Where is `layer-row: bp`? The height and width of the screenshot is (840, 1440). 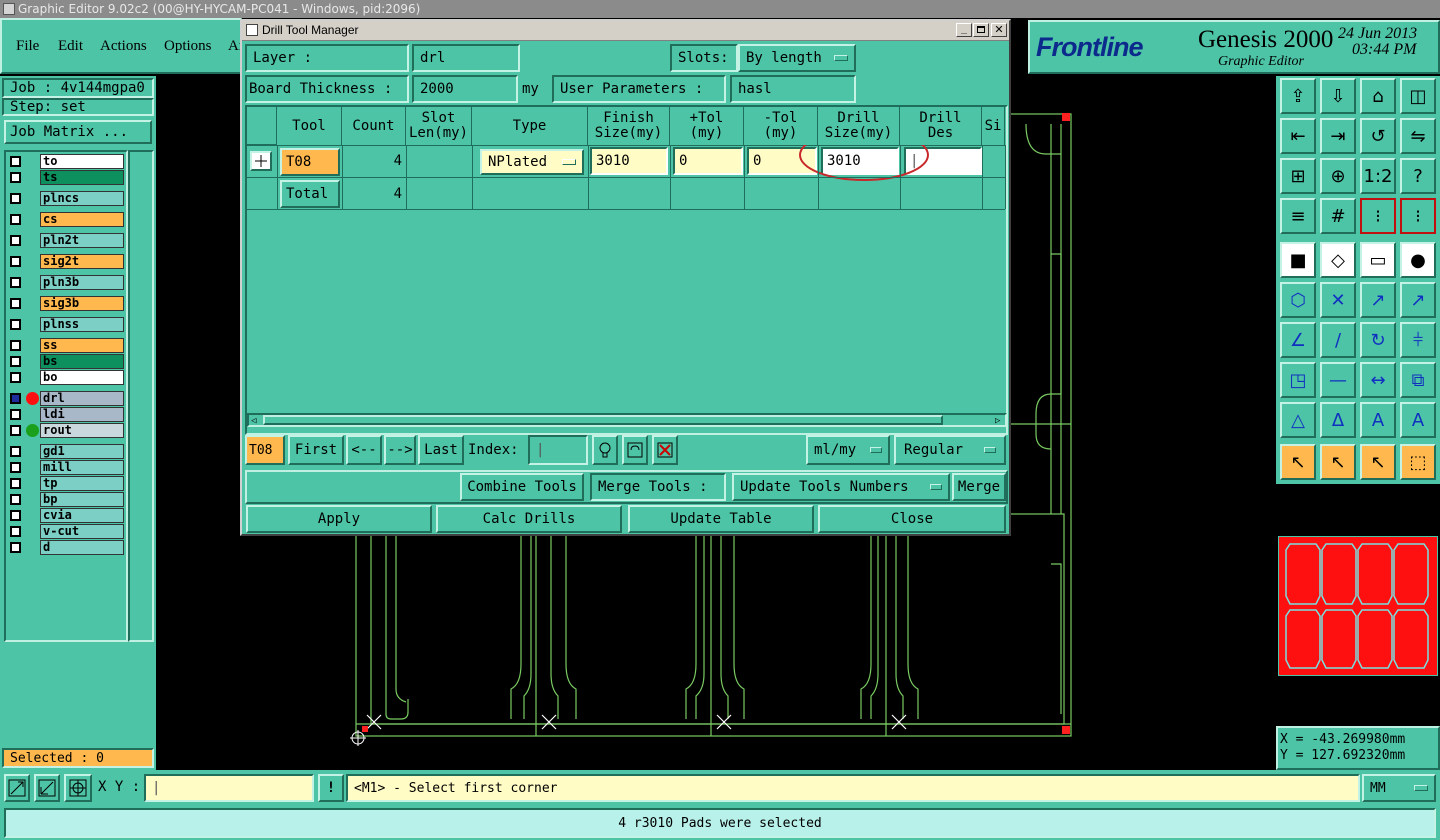
layer-row: bp is located at coordinates (66, 499).